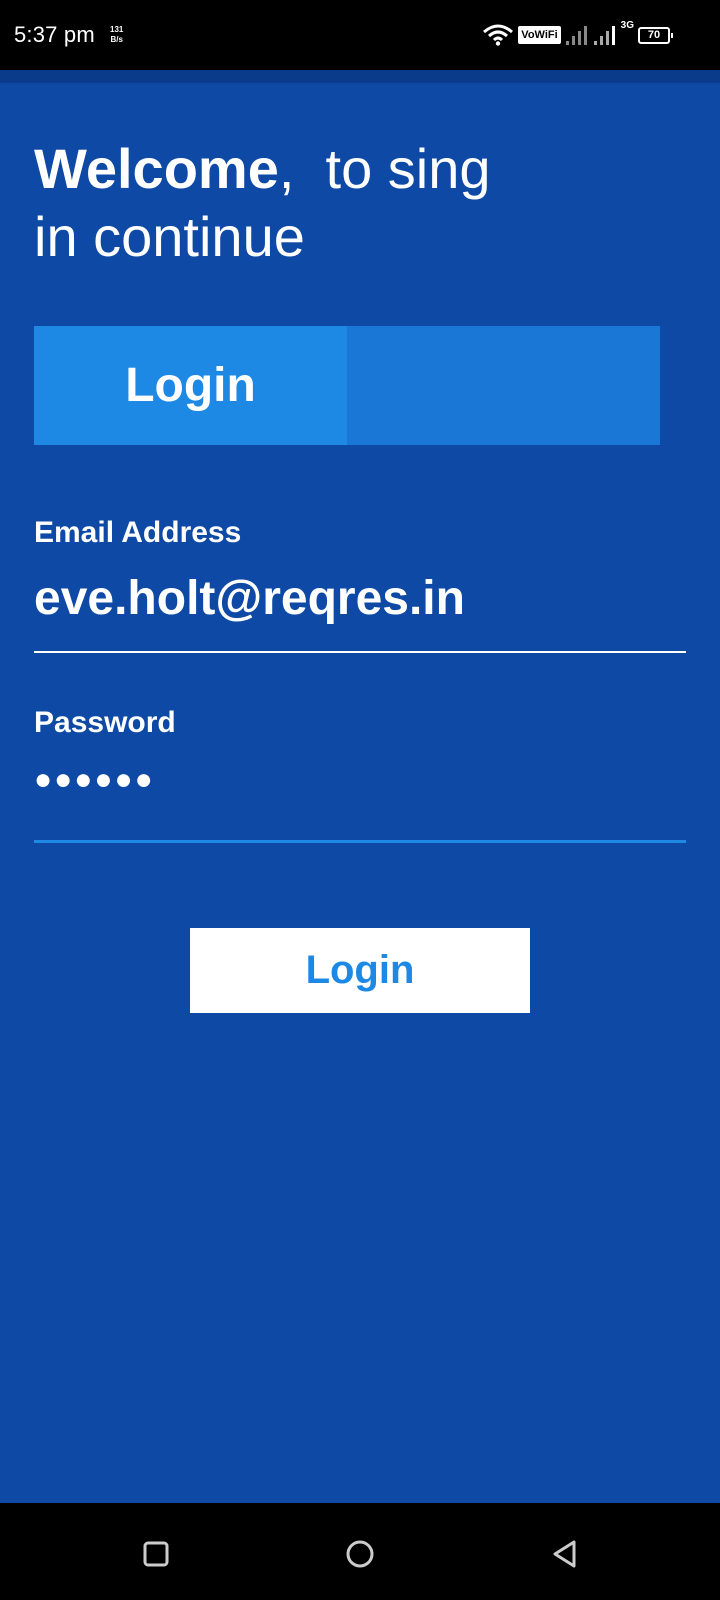  I want to click on network-speed-value: 131, so click(117, 29).